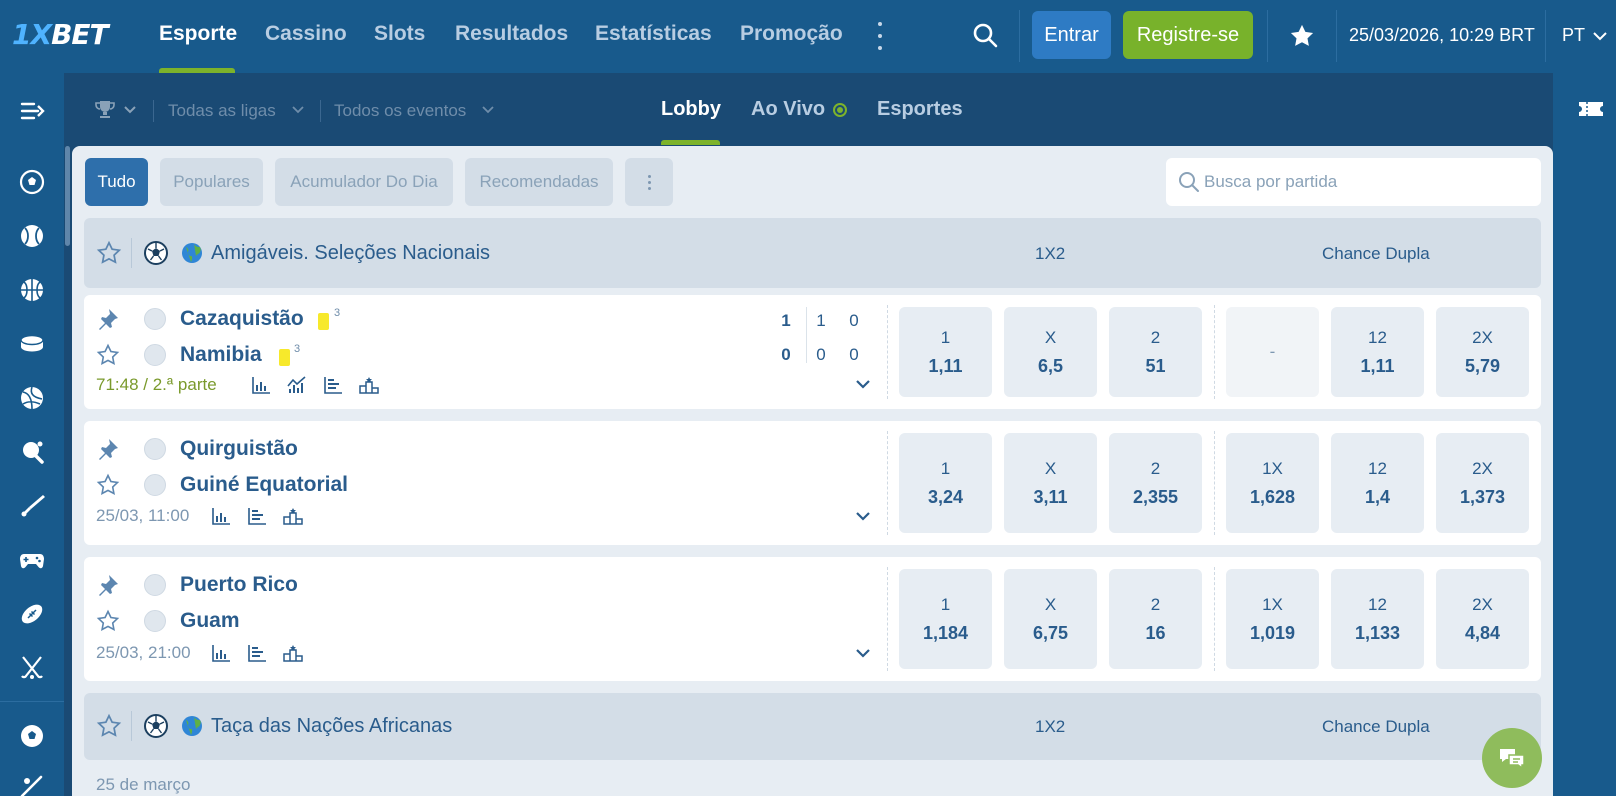  Describe the element at coordinates (32, 398) in the screenshot. I see `volleyball-icon` at that location.